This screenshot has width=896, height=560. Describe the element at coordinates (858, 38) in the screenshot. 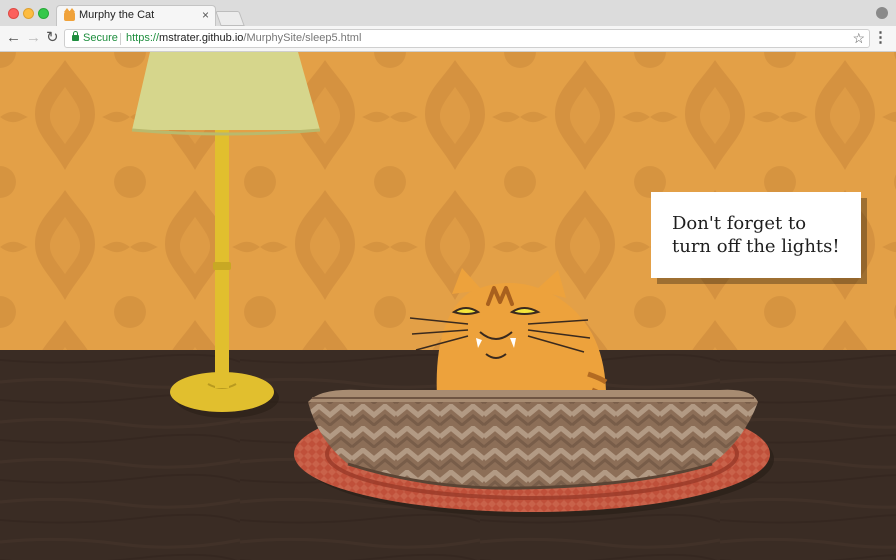

I see `star-icon: ☆` at that location.